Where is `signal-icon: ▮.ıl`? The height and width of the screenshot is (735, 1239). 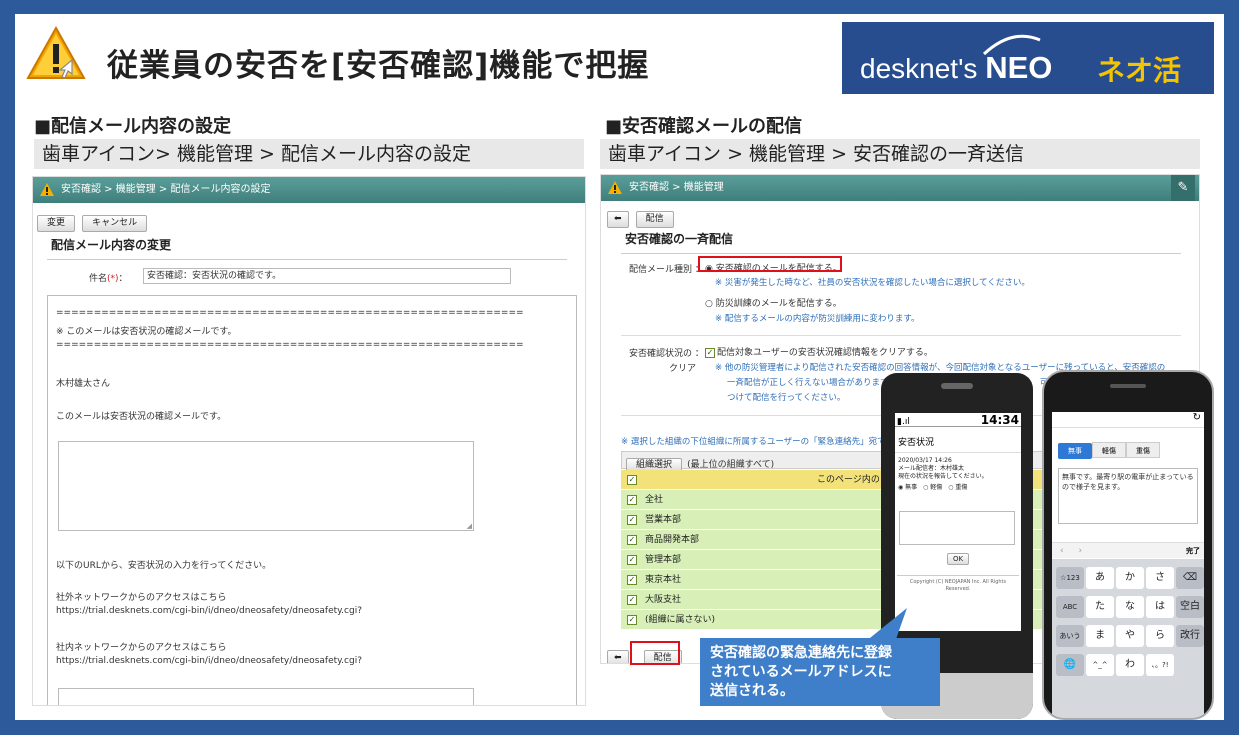 signal-icon: ▮.ıl is located at coordinates (903, 422).